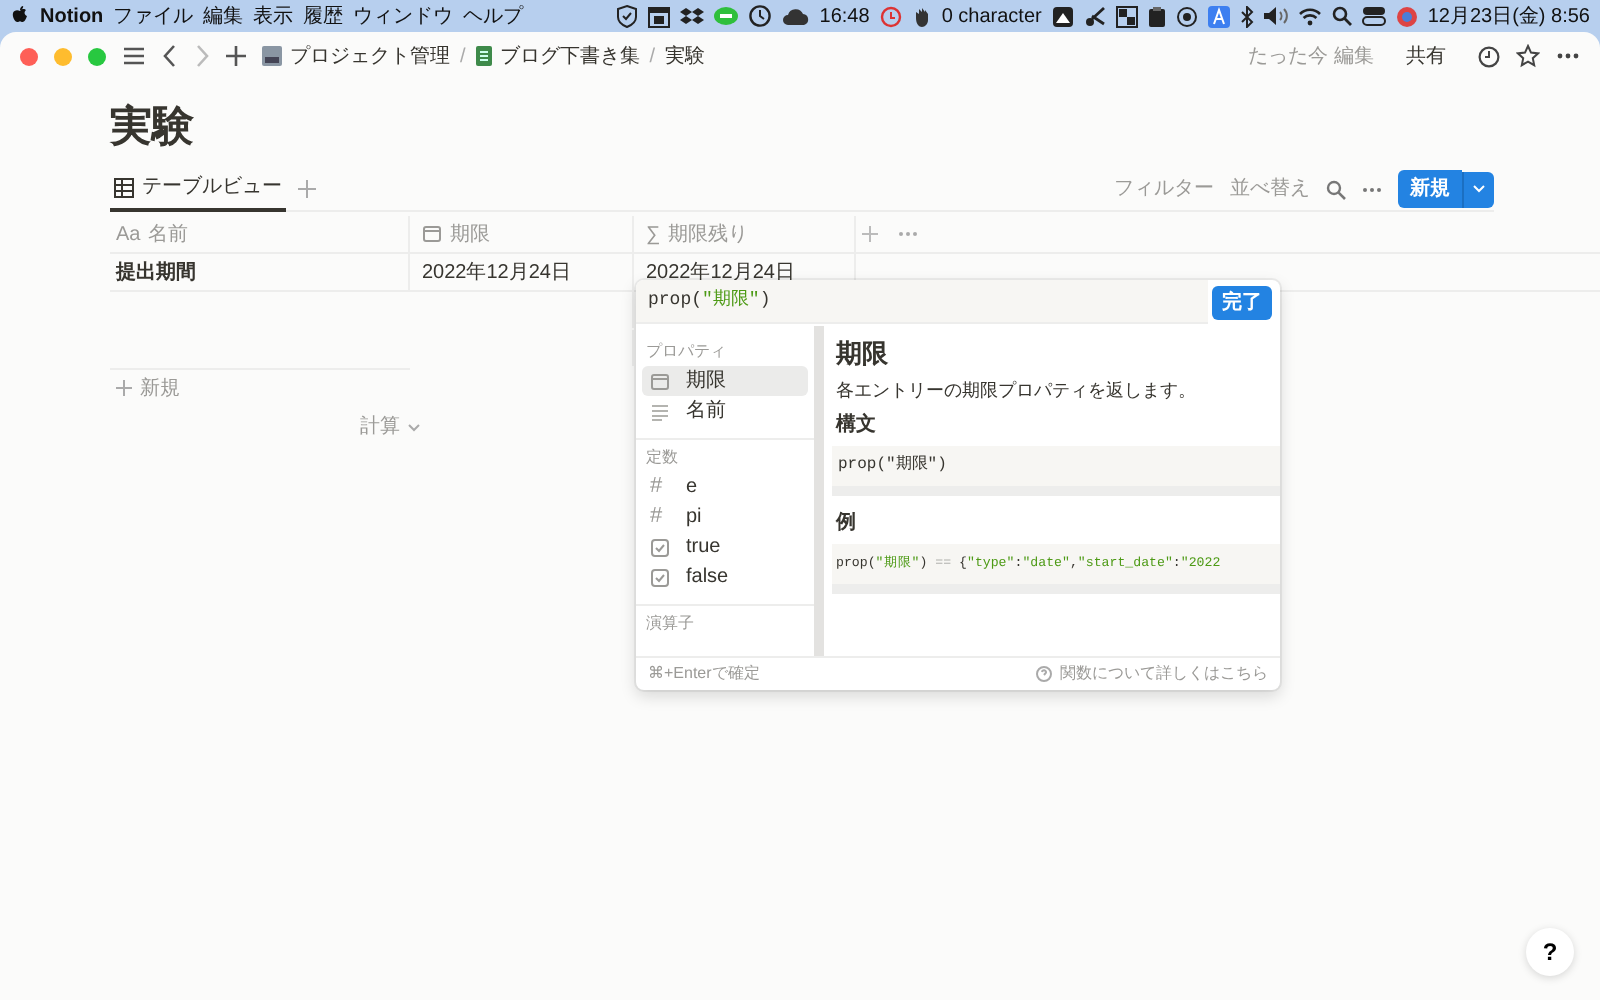 The image size is (1600, 1000). Describe the element at coordinates (725, 411) in the screenshot. I see `function-list-item: 名前` at that location.